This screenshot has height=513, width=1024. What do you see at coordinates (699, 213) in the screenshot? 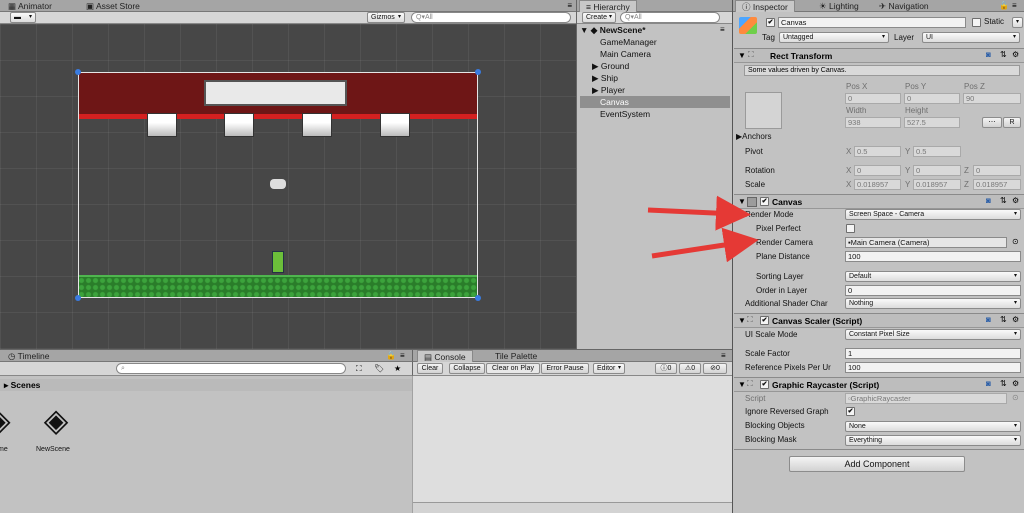
I see `annotation-arrow-render-mode` at bounding box center [699, 213].